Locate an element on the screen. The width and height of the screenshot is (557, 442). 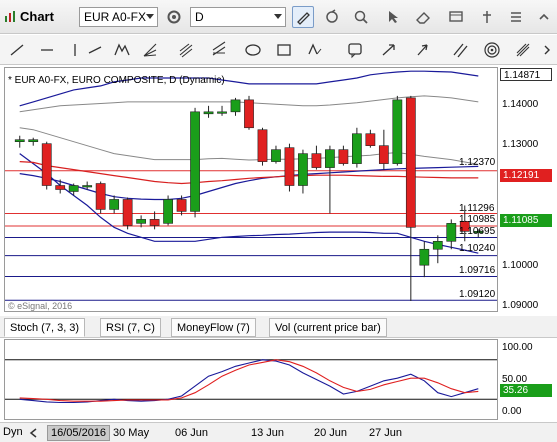
elliott-wave-icon is located at coordinates (122, 50).